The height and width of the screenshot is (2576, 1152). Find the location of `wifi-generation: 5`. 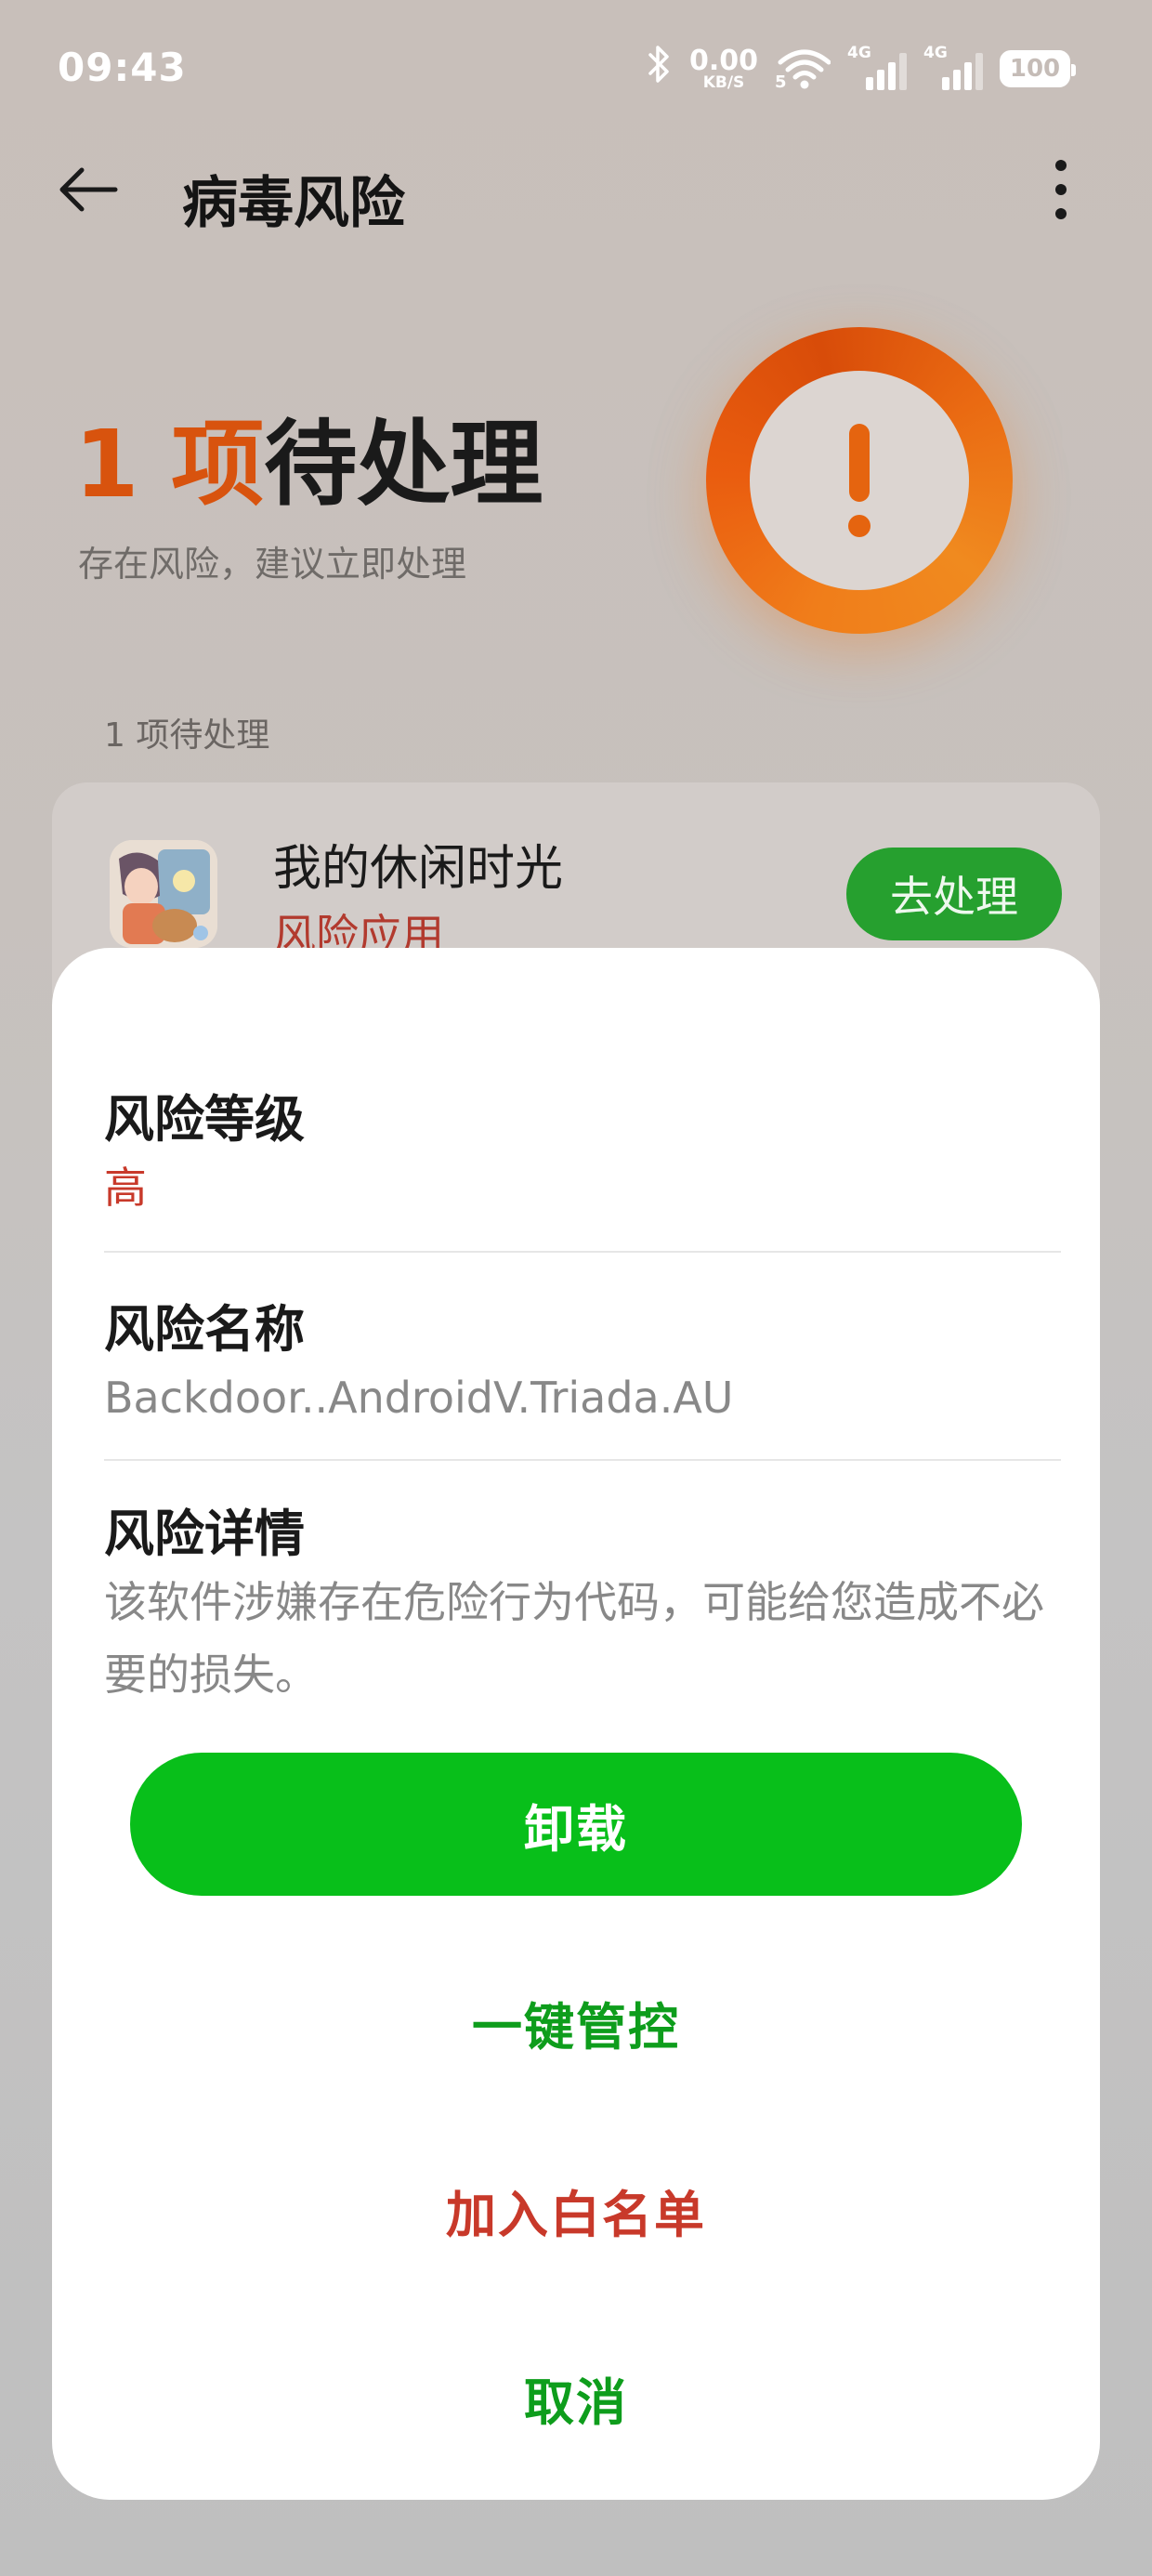

wifi-generation: 5 is located at coordinates (781, 82).